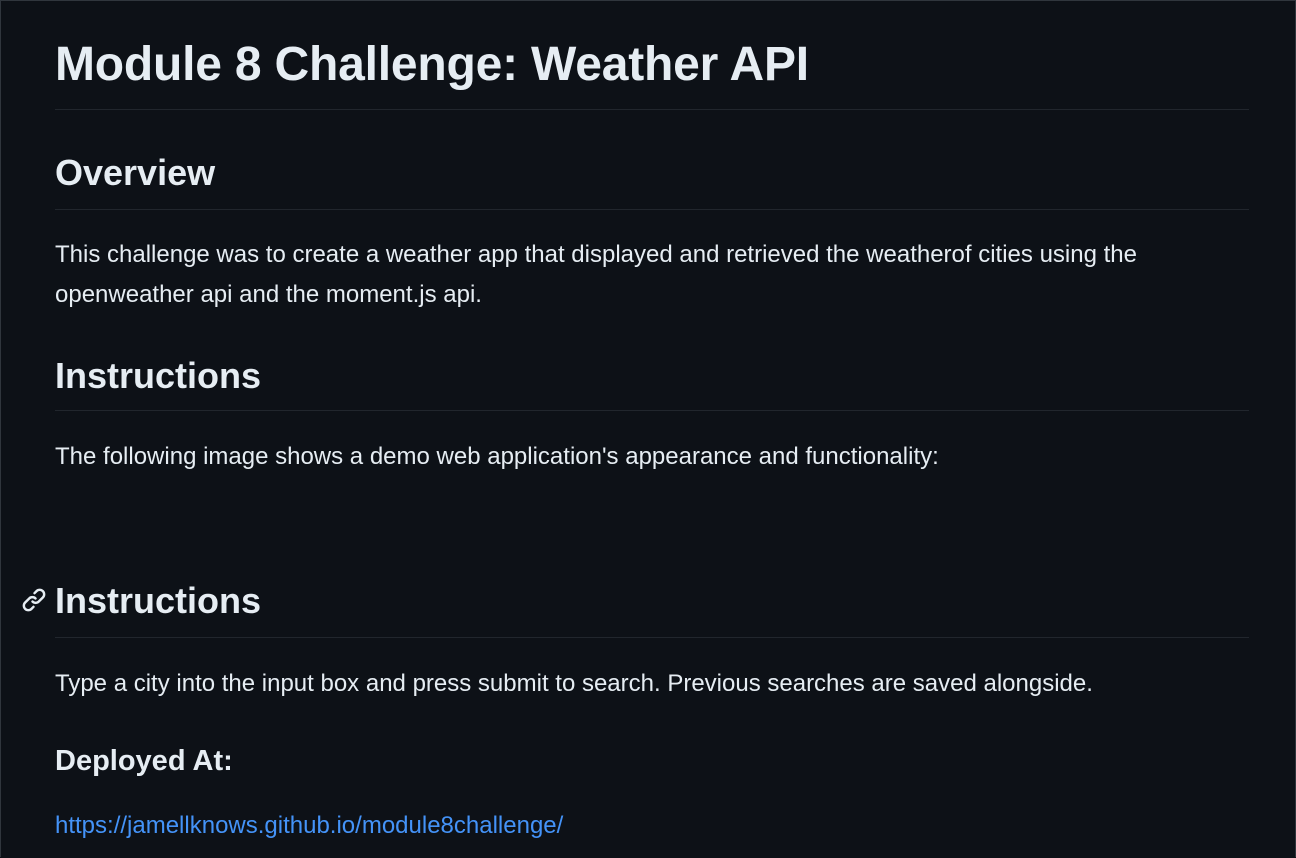  I want to click on instructions-divider, so click(652, 410).